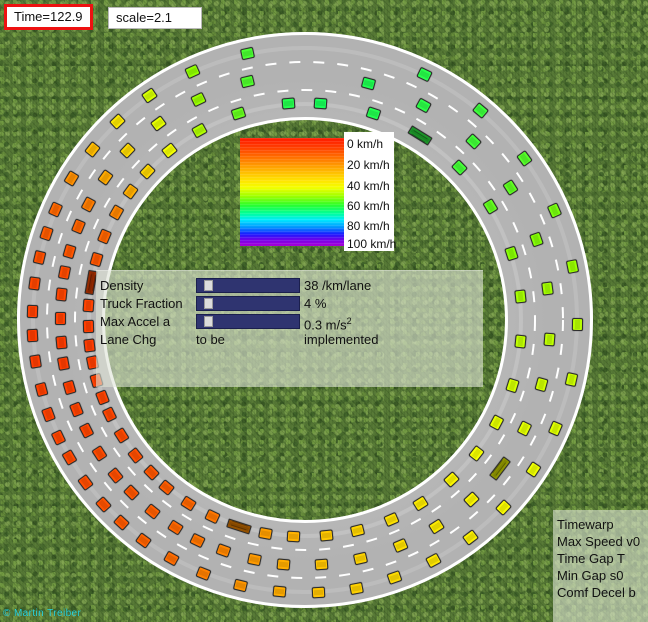  What do you see at coordinates (338, 285) in the screenshot?
I see `control-value: 38 /km/lane` at bounding box center [338, 285].